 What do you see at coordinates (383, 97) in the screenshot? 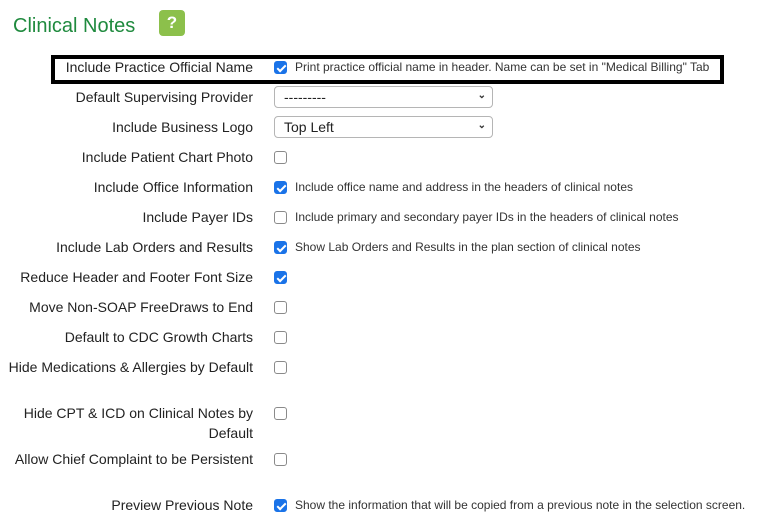
I see `setting-select: --------- ⌄` at bounding box center [383, 97].